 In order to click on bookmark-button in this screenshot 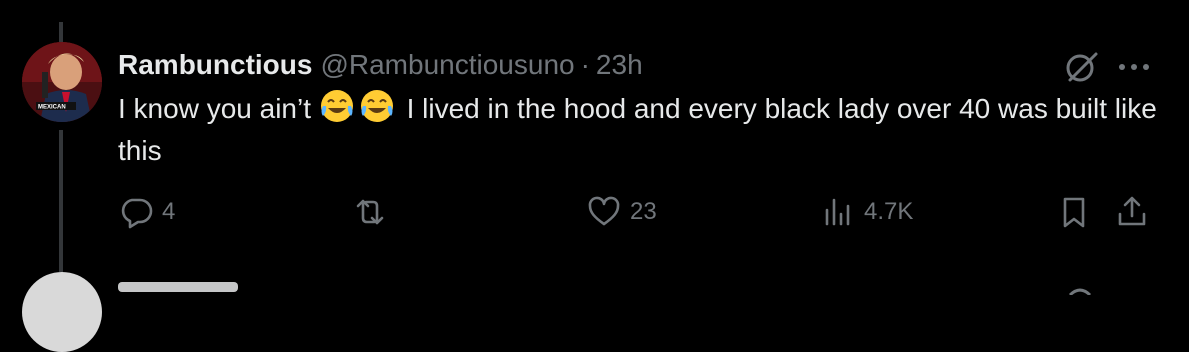, I will do `click(1074, 212)`.